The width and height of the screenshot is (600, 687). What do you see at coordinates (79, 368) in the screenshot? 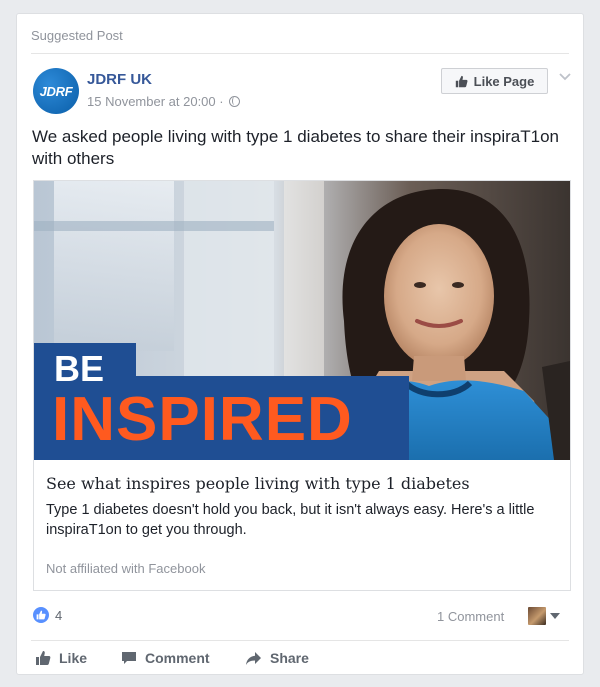
I see `image-headline-be: BE` at bounding box center [79, 368].